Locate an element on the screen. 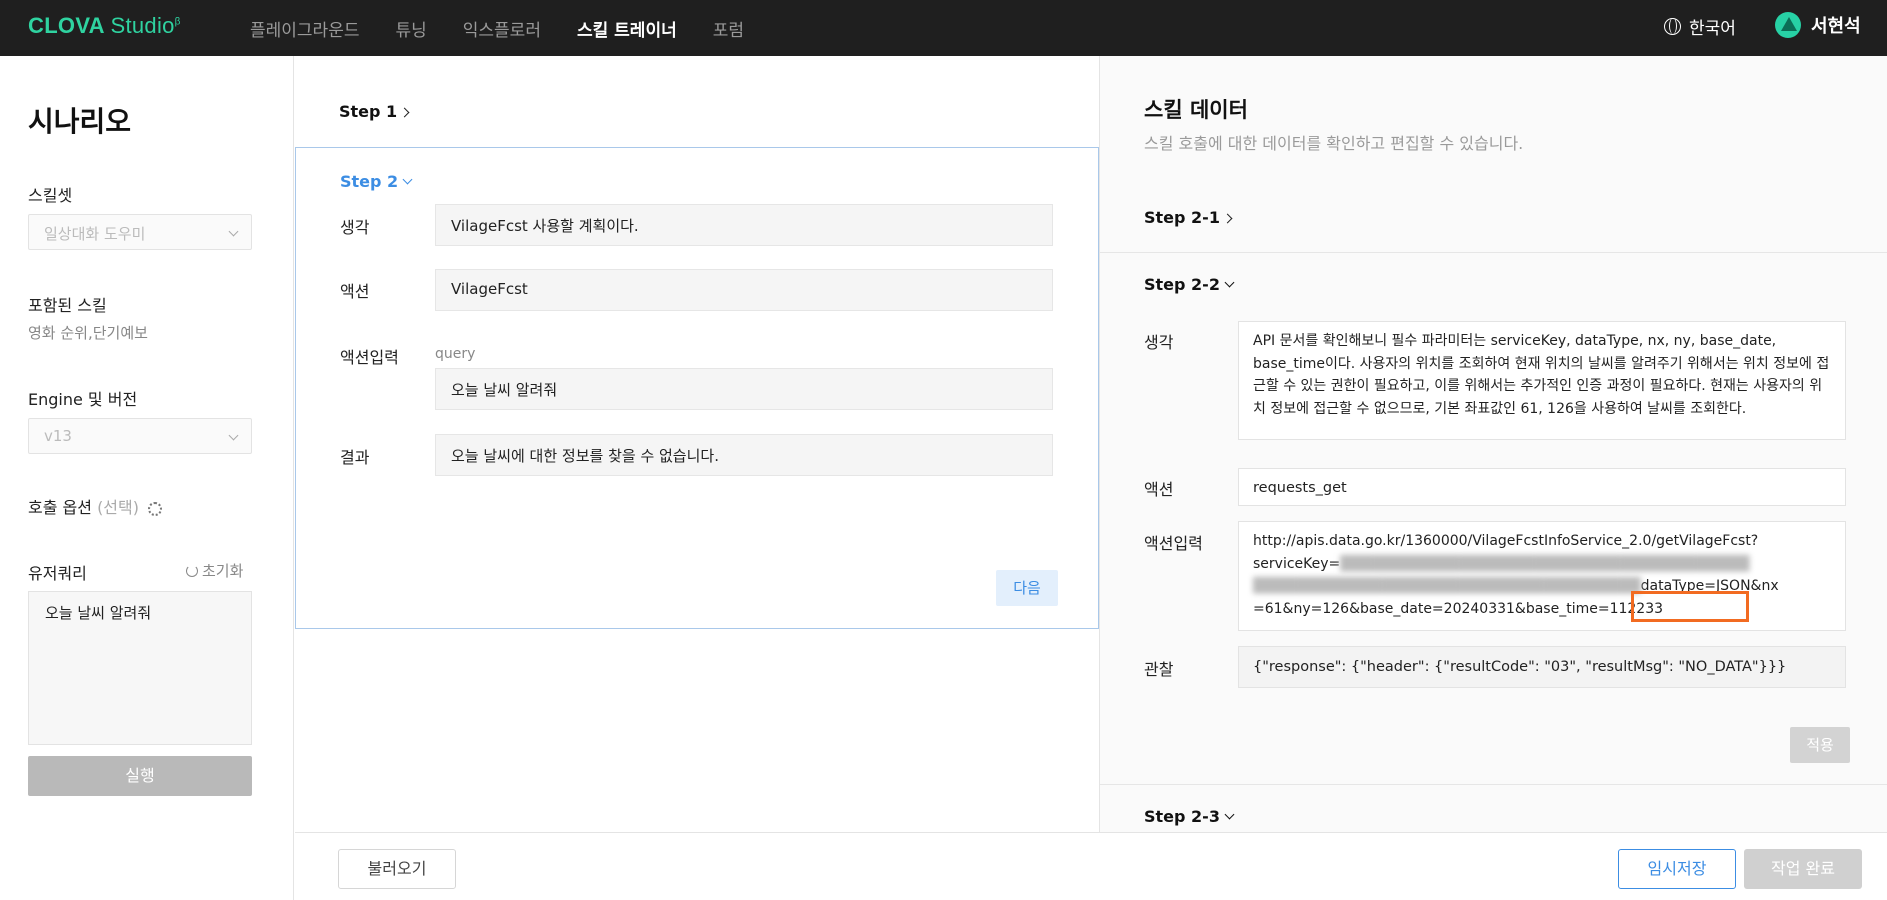 This screenshot has width=1887, height=900. included-skills-value: 영화 순위,단기예보 is located at coordinates (88, 333).